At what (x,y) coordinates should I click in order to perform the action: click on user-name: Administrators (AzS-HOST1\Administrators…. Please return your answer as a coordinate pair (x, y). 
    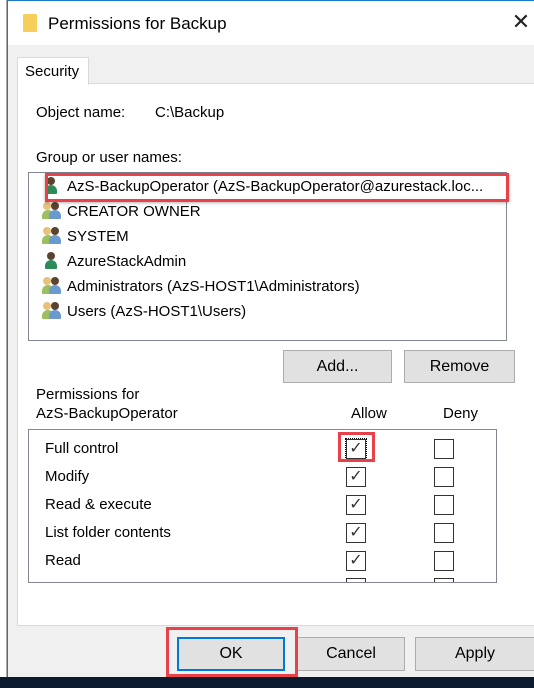
    Looking at the image, I should click on (213, 286).